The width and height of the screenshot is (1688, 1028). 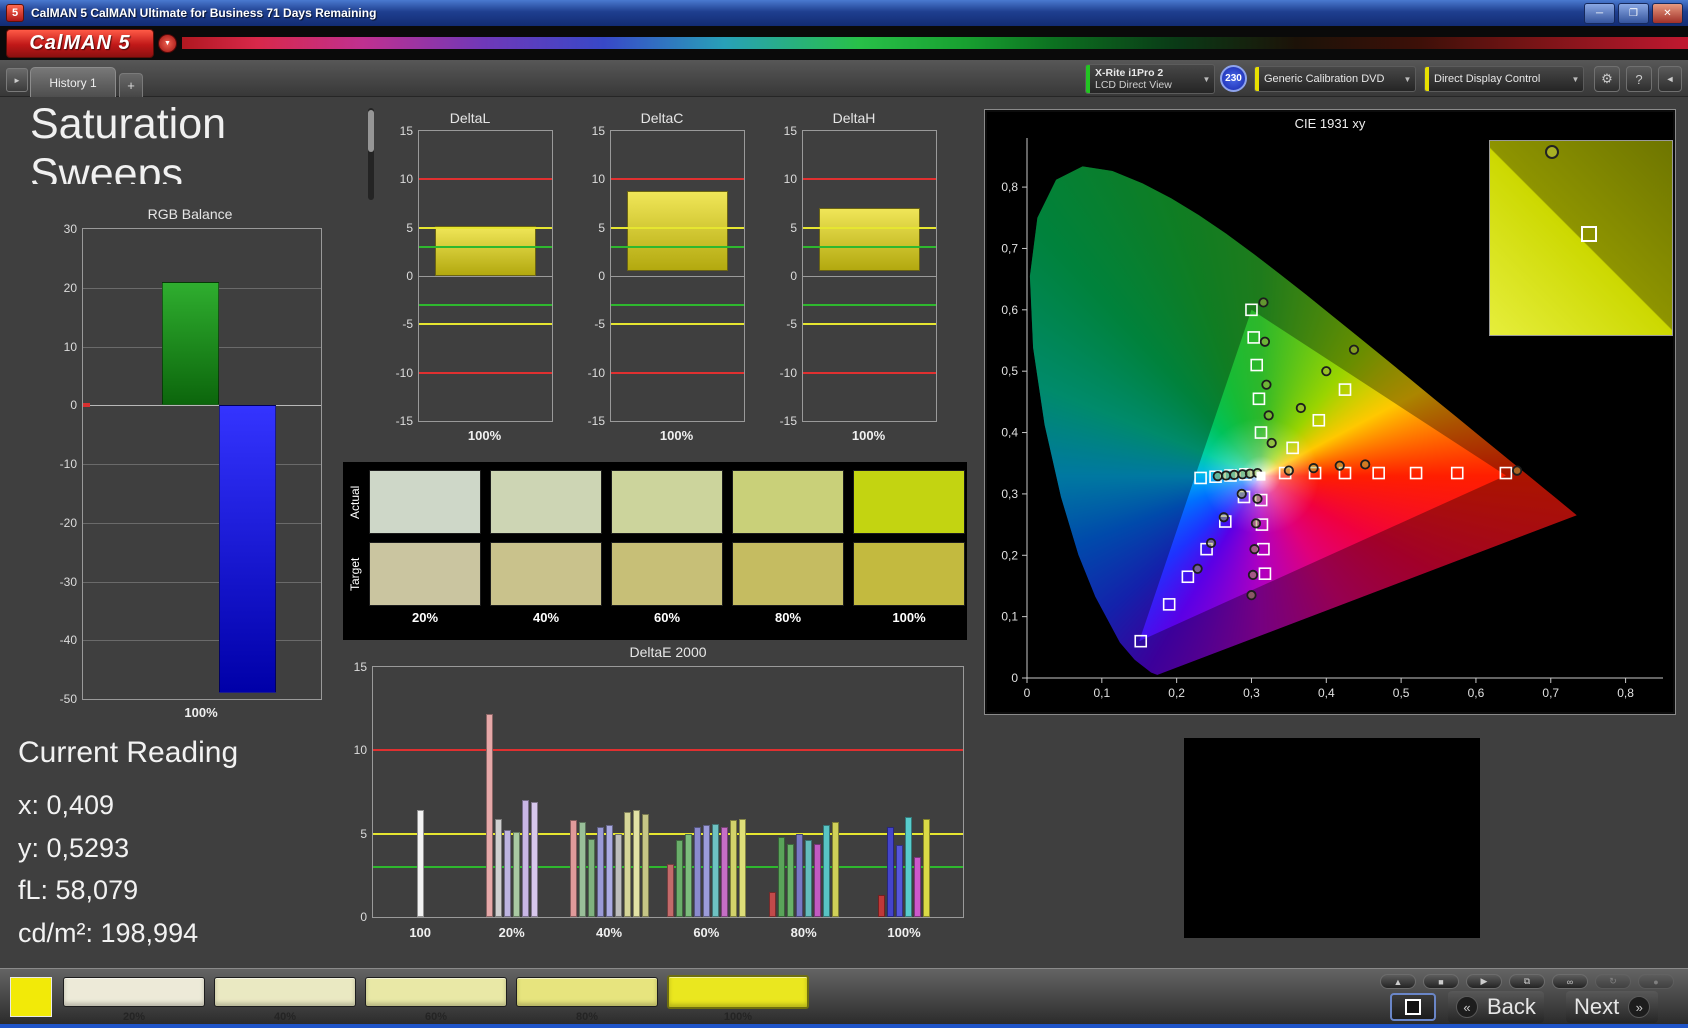 I want to click on video-preview, so click(x=1332, y=838).